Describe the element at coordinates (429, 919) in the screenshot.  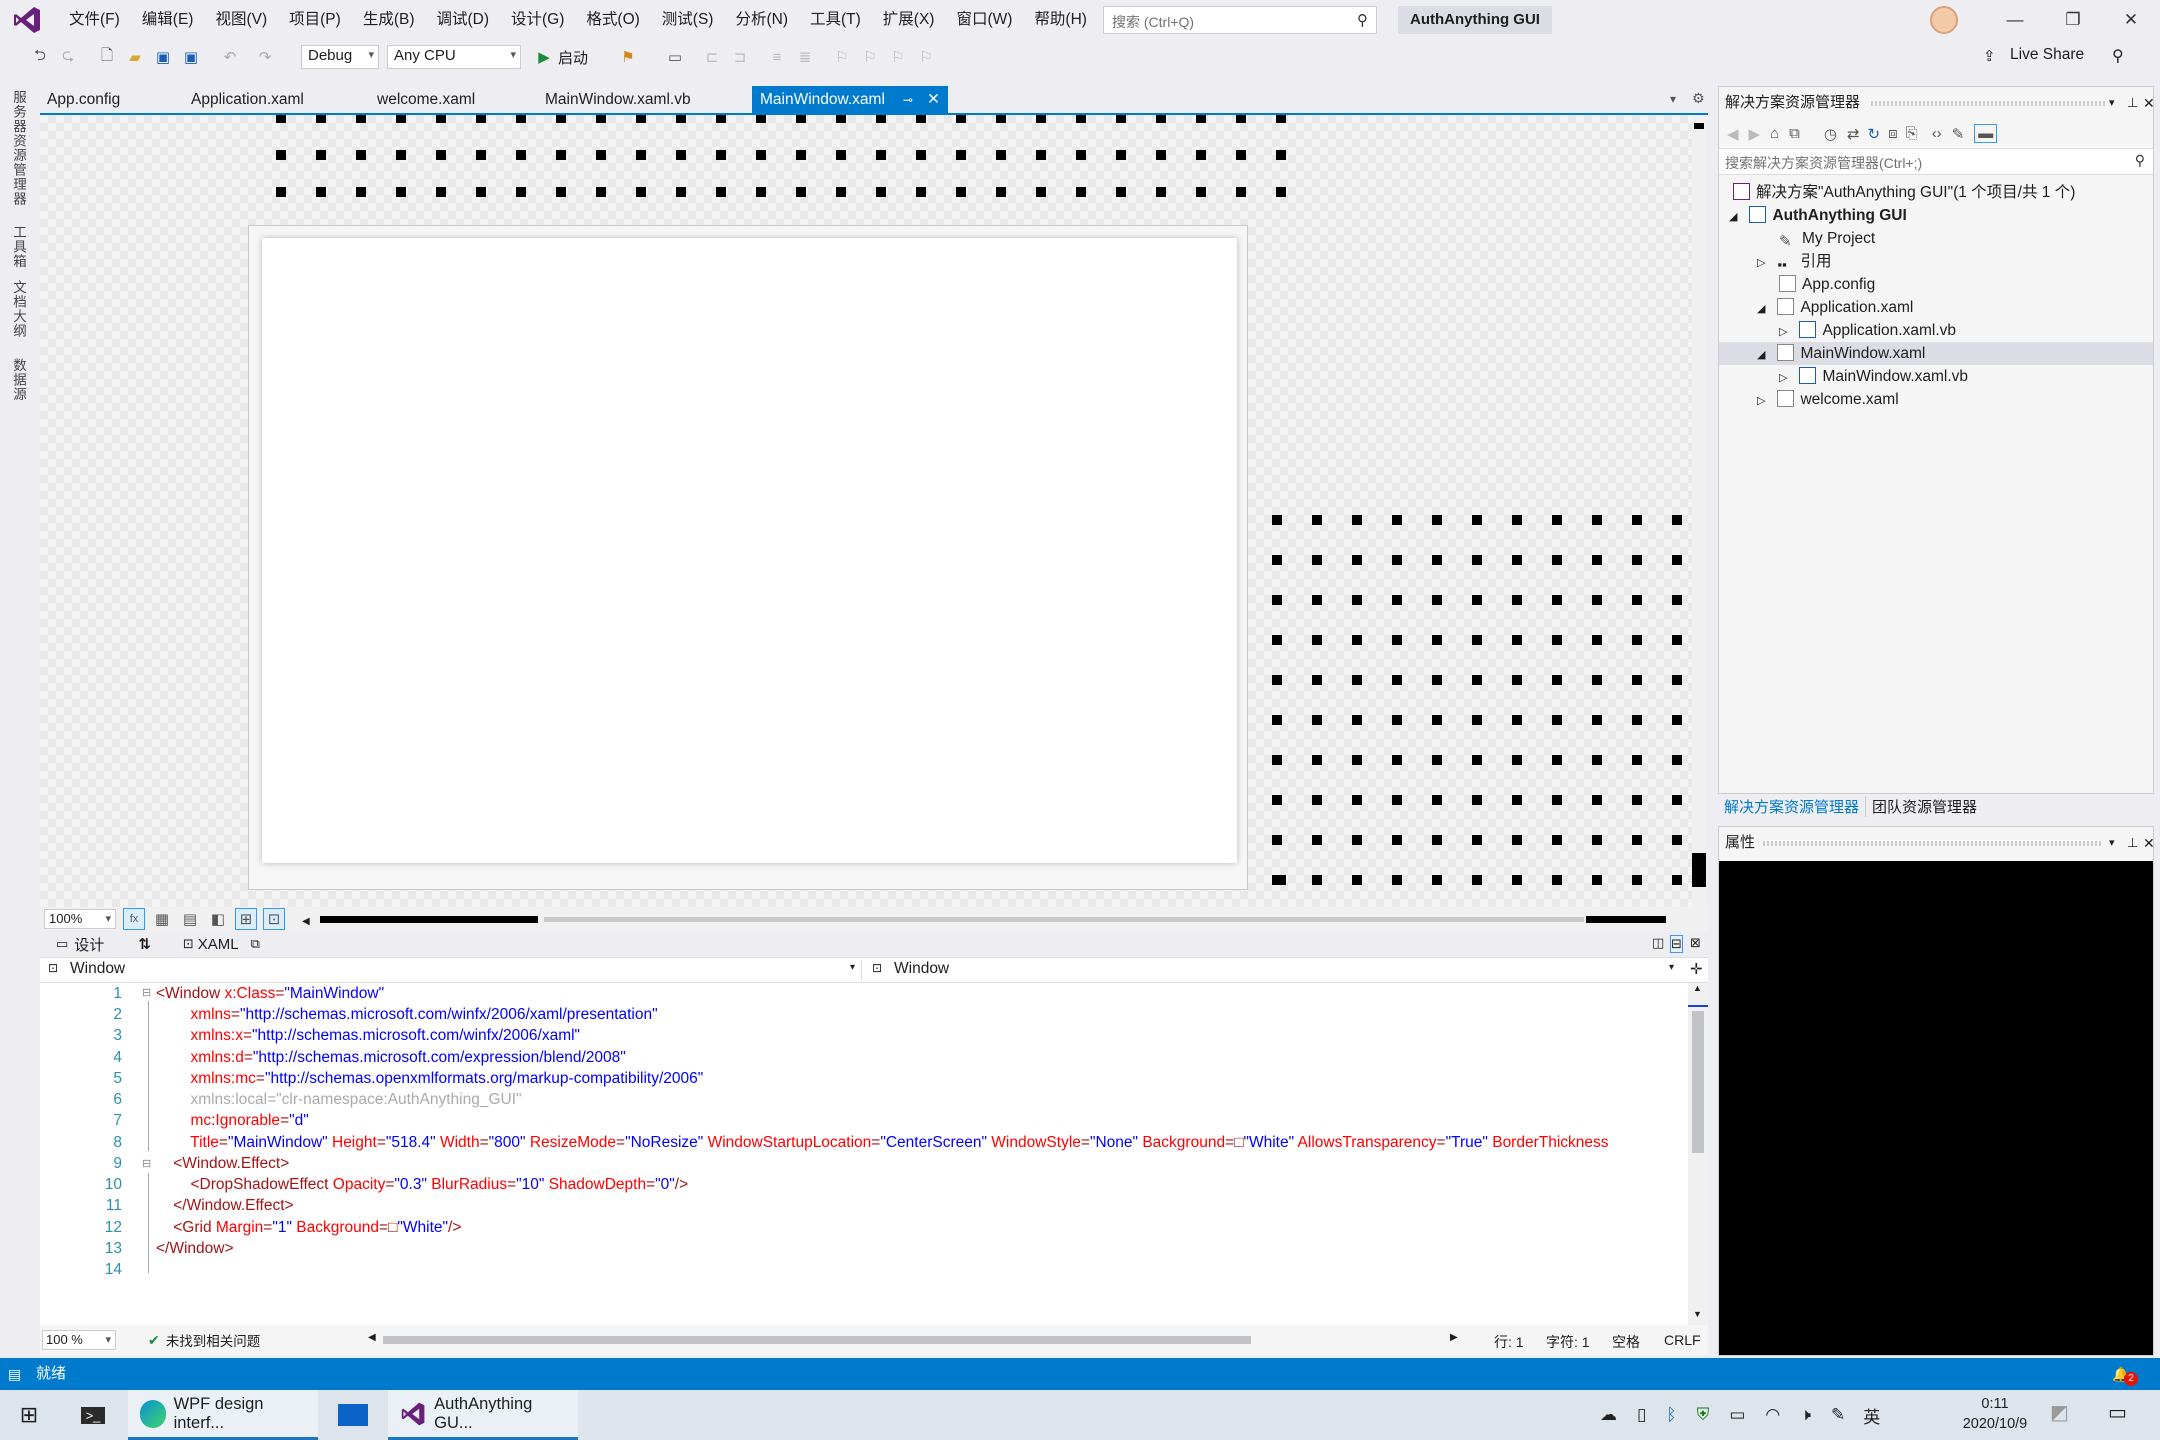
I see `horizontal-scroll-thumb` at that location.